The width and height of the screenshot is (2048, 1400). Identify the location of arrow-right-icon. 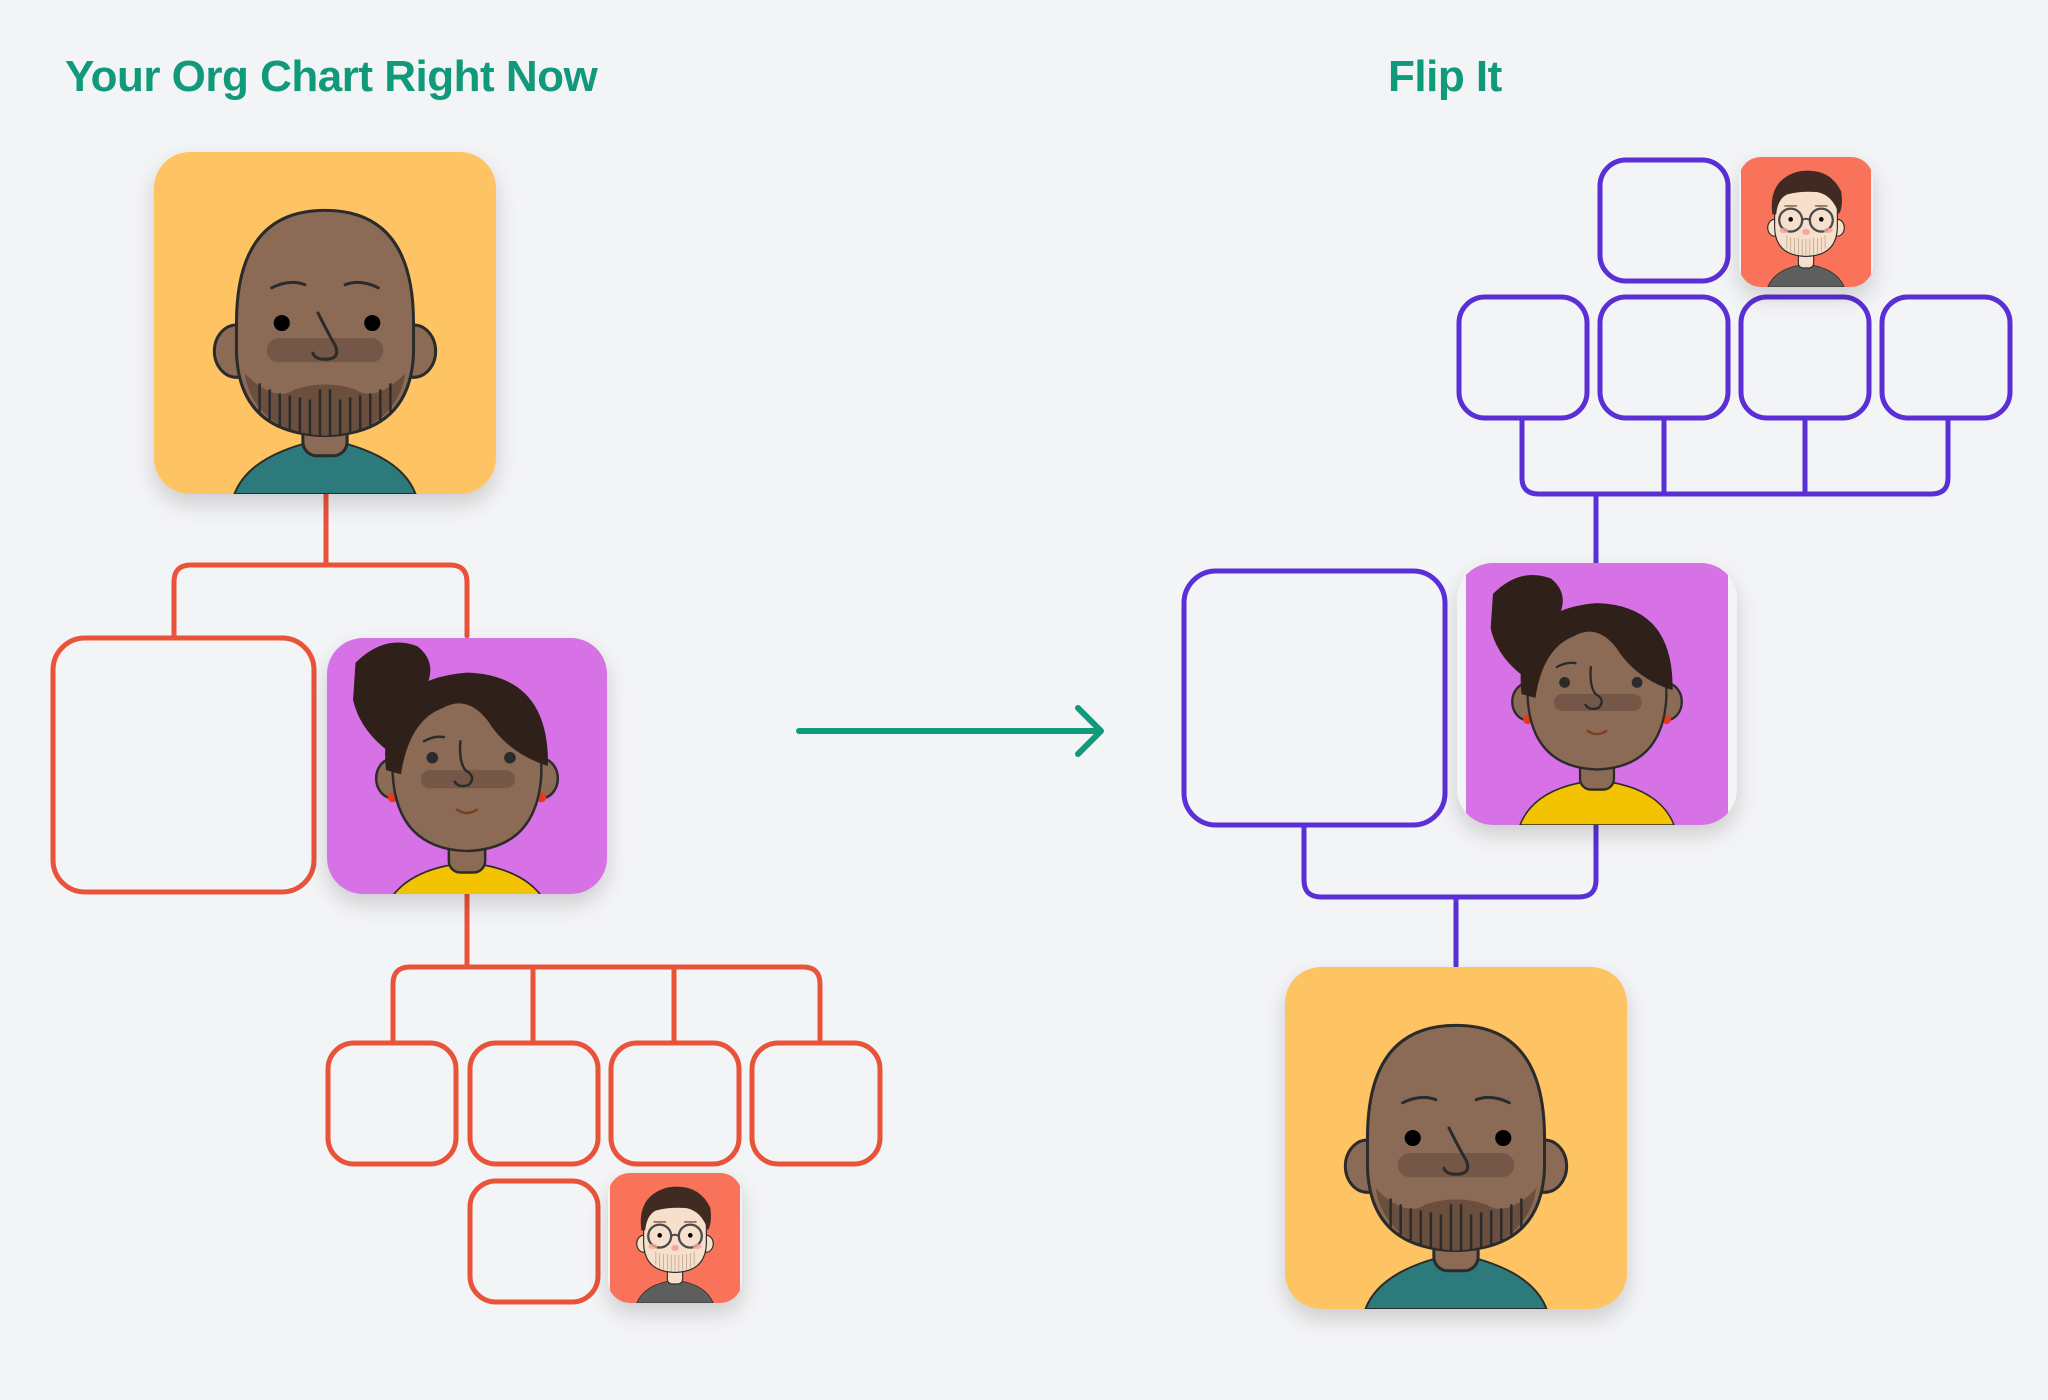
(950, 731).